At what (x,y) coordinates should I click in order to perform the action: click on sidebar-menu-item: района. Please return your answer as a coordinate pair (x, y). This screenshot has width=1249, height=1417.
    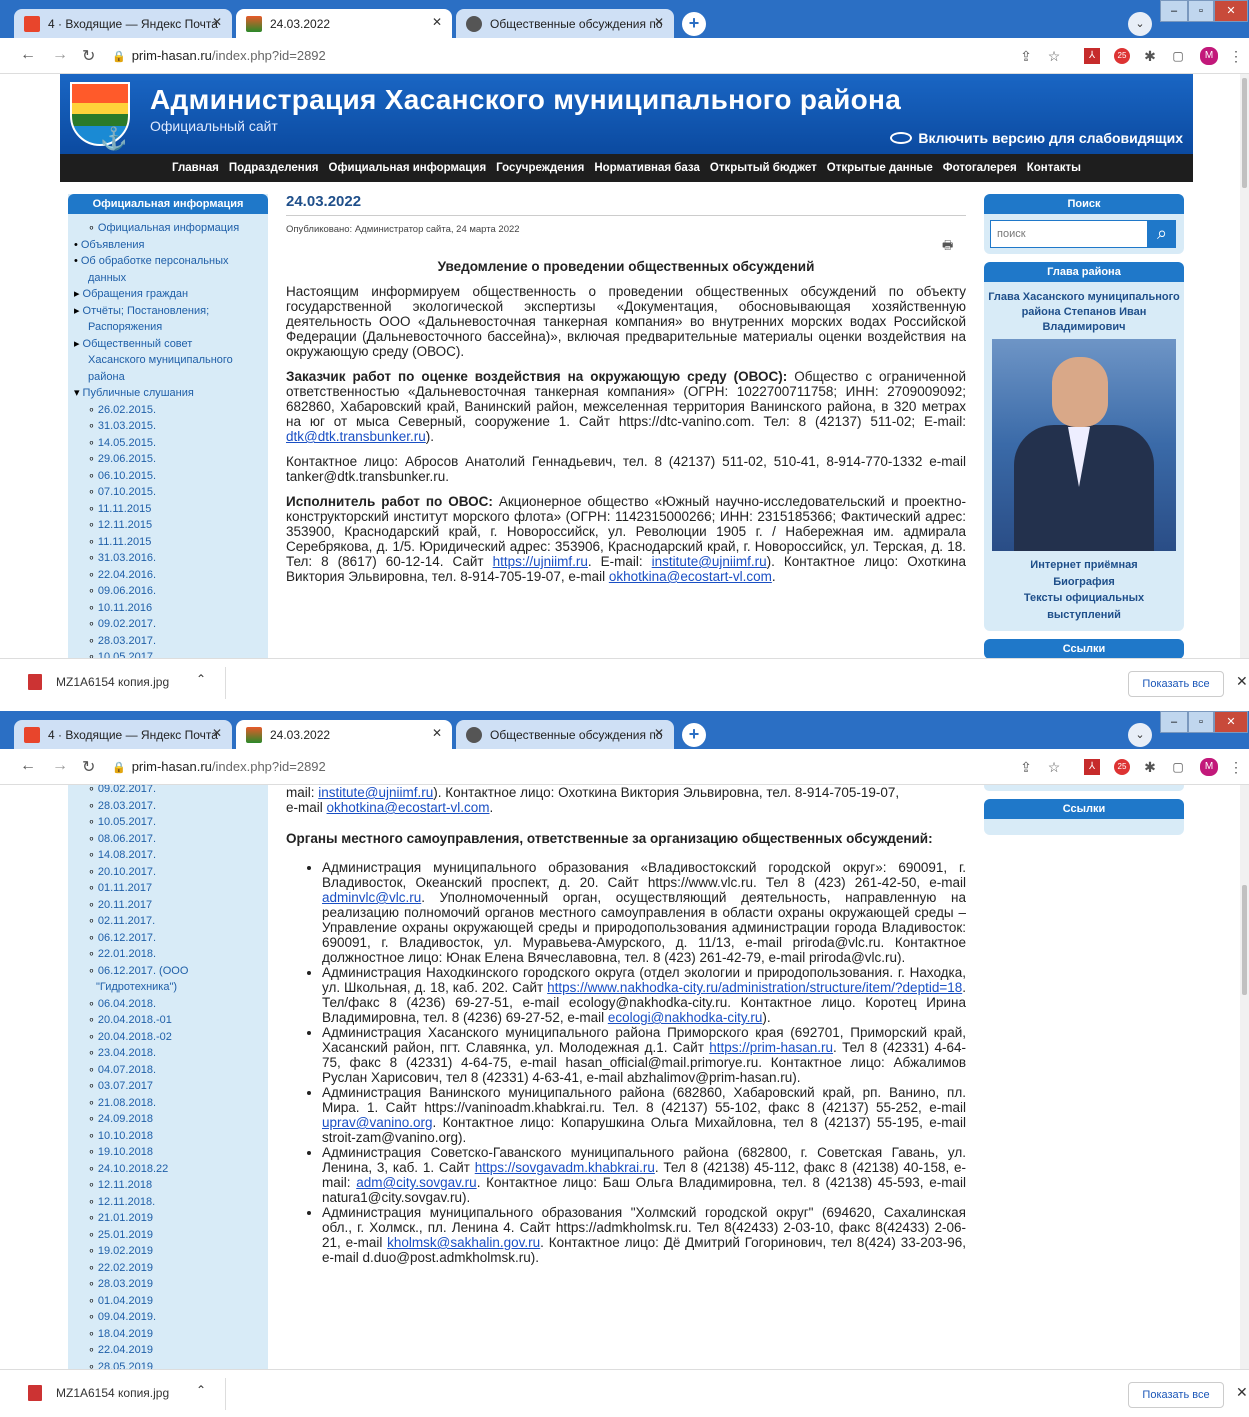
    Looking at the image, I should click on (168, 377).